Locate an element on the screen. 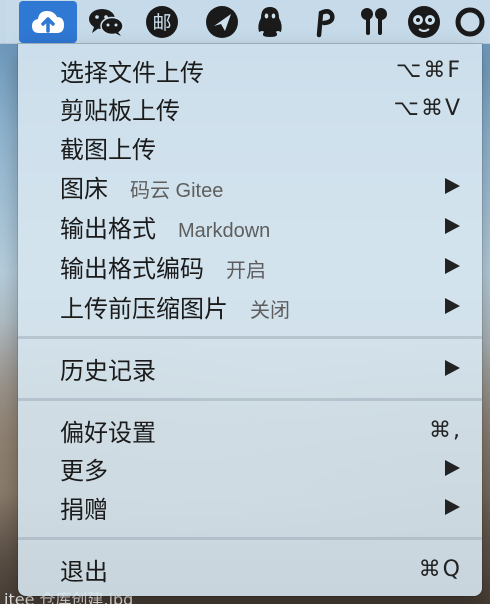 Image resolution: width=490 pixels, height=604 pixels. menu-item-title: 输出格式 is located at coordinates (108, 228).